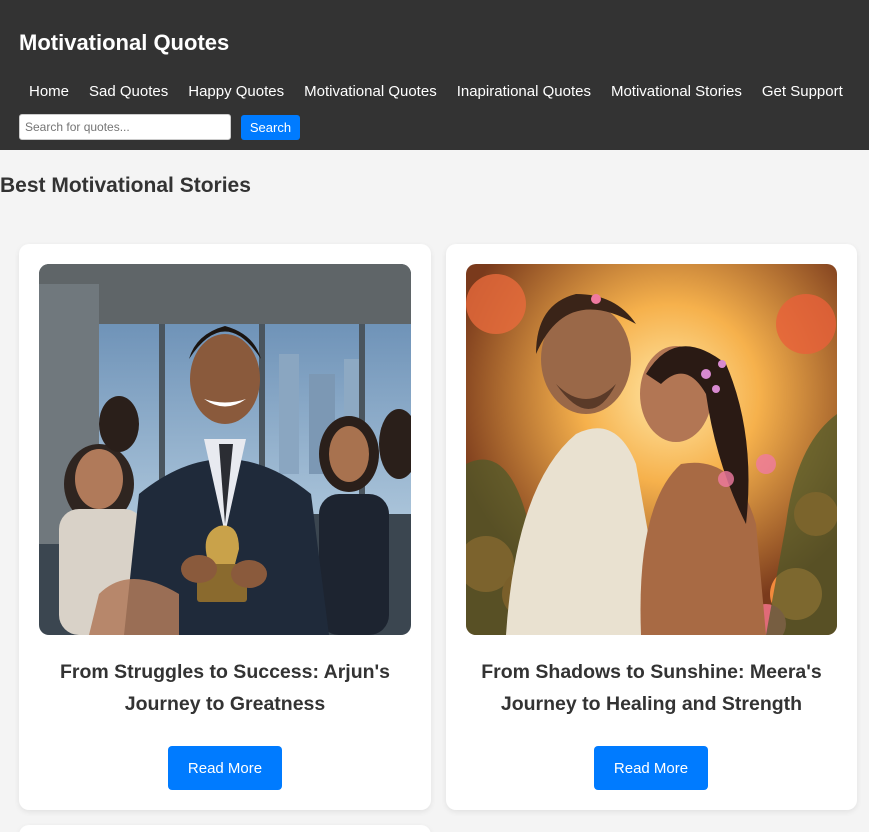  What do you see at coordinates (49, 92) in the screenshot?
I see `nav-home: Home` at bounding box center [49, 92].